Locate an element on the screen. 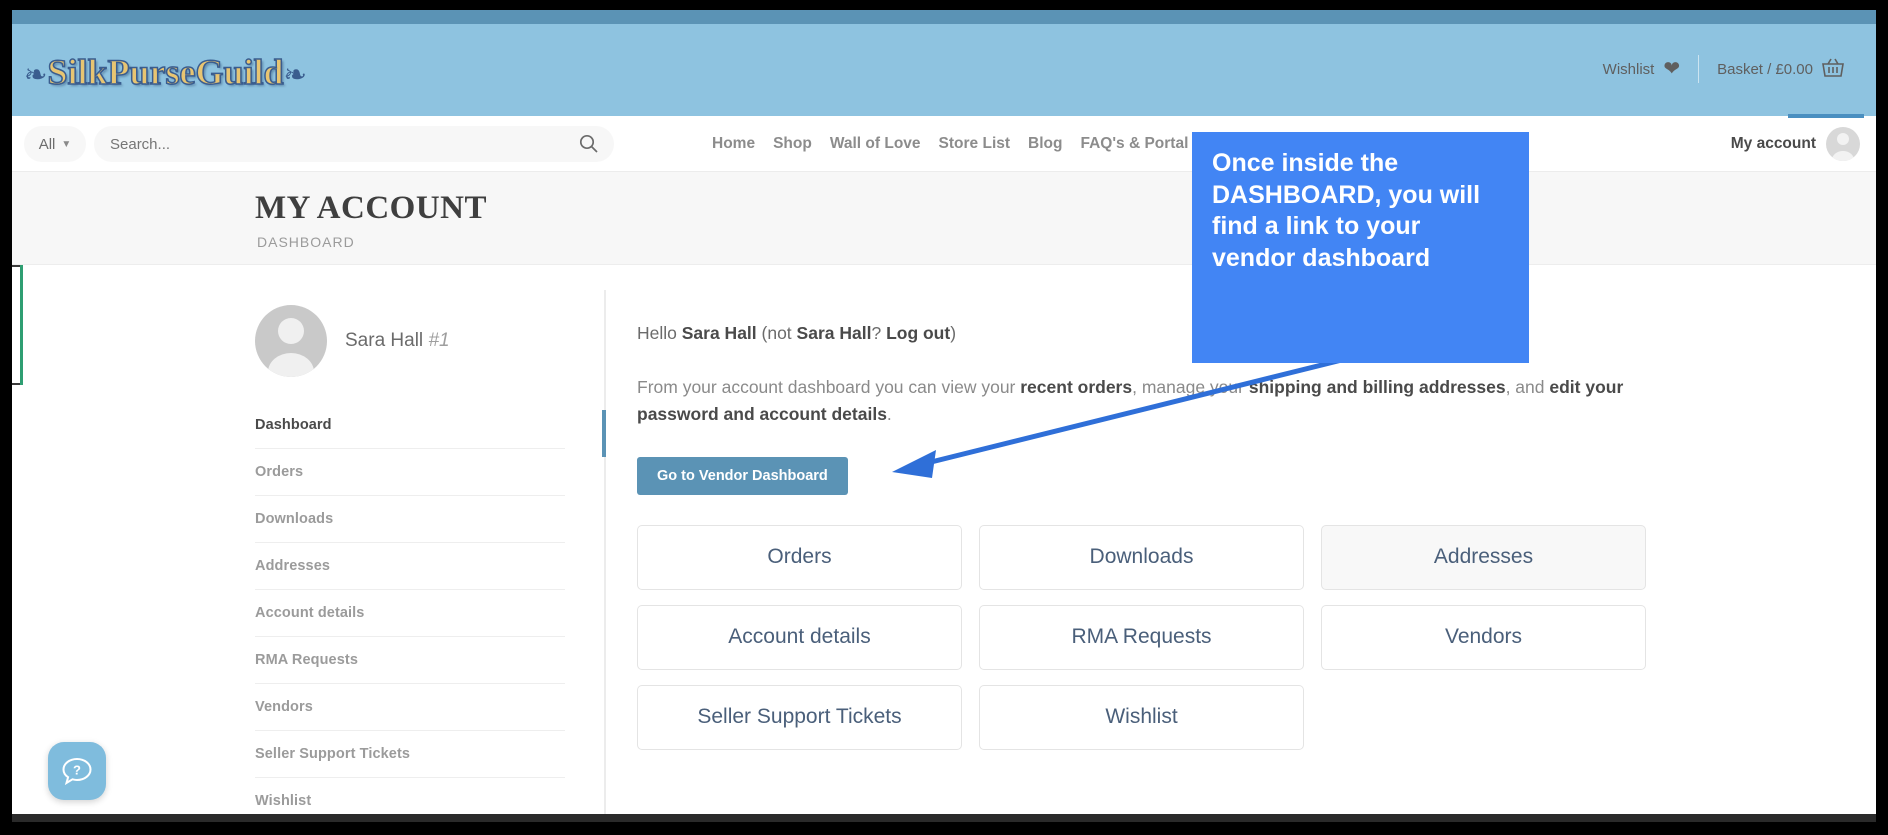  search-category-label: All is located at coordinates (47, 144).